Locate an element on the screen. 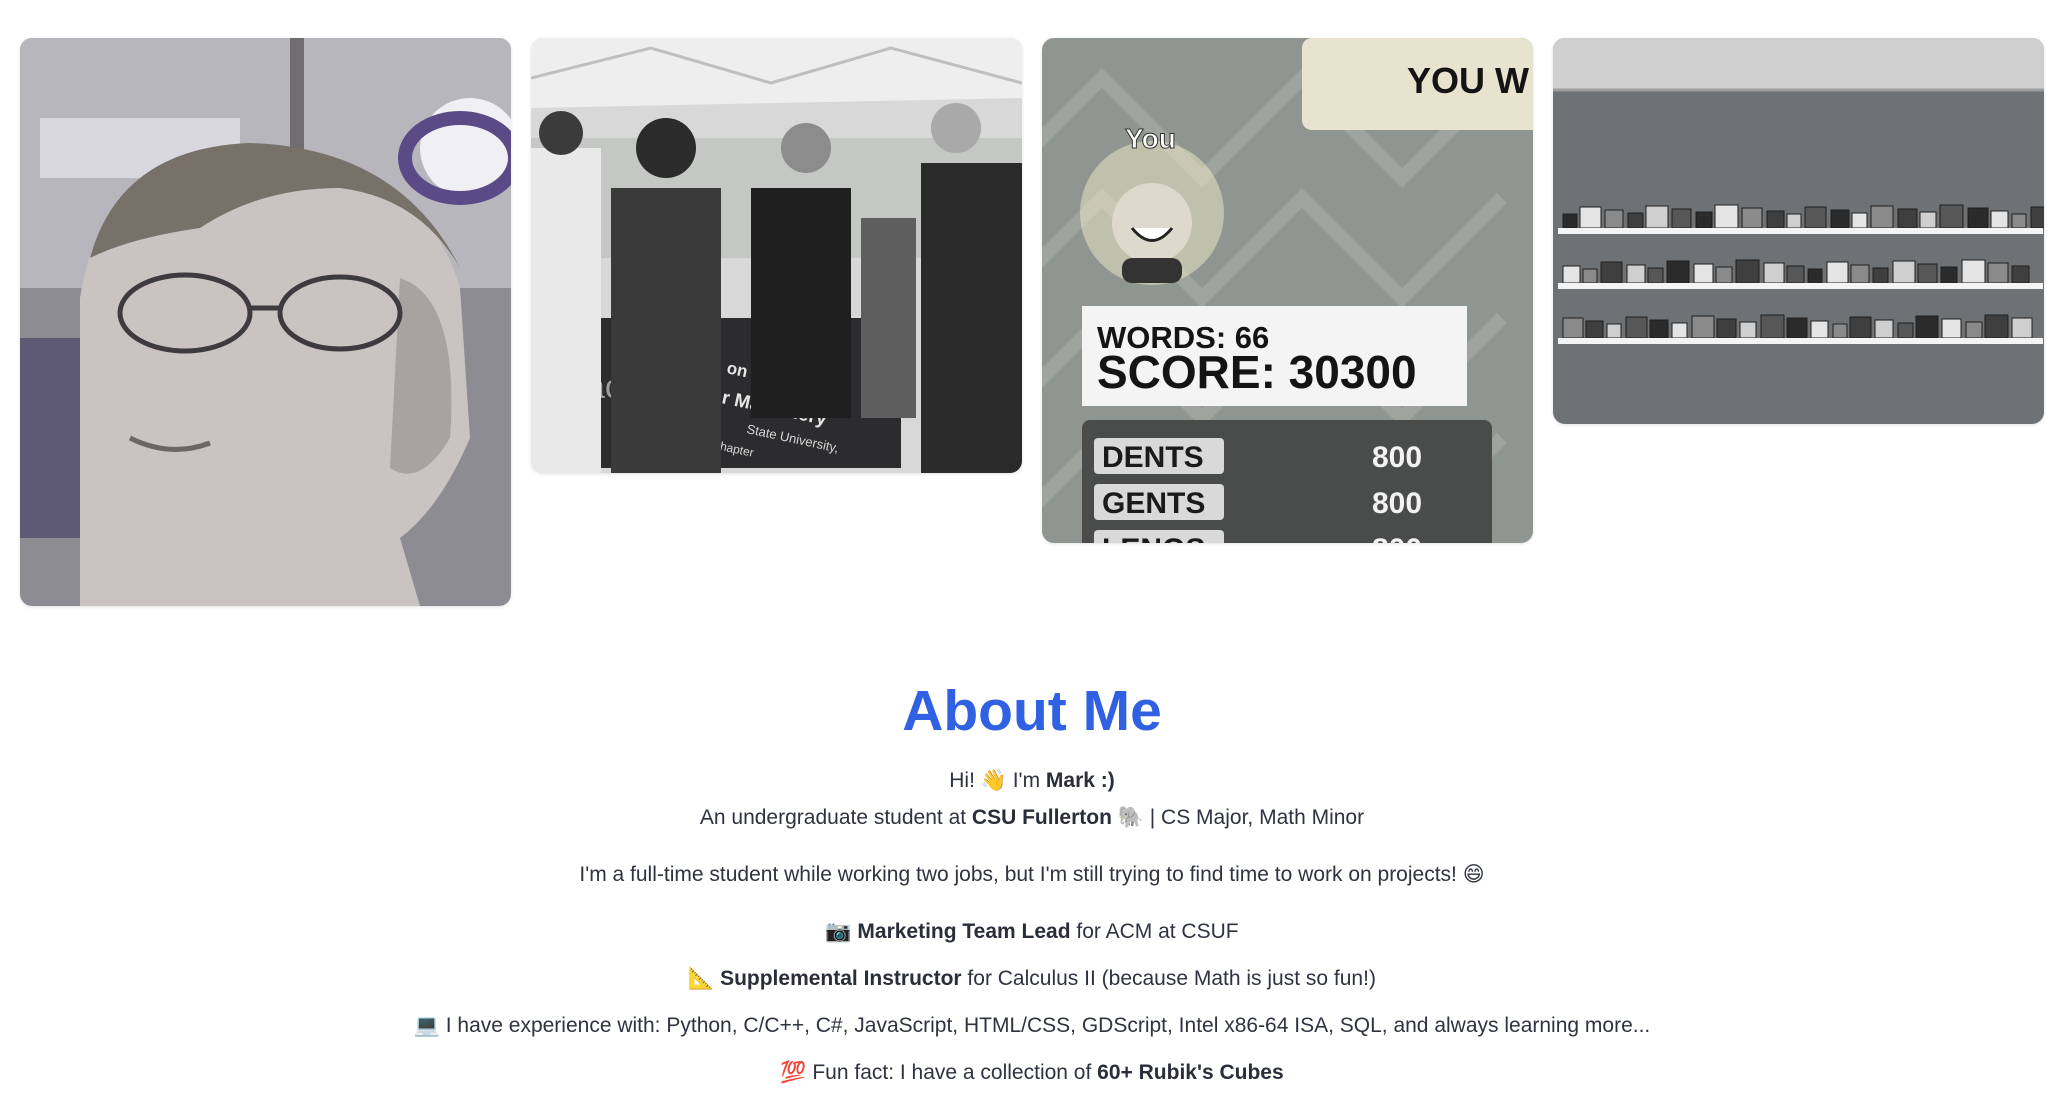  game-row-value-3: 800 is located at coordinates (1397, 538).